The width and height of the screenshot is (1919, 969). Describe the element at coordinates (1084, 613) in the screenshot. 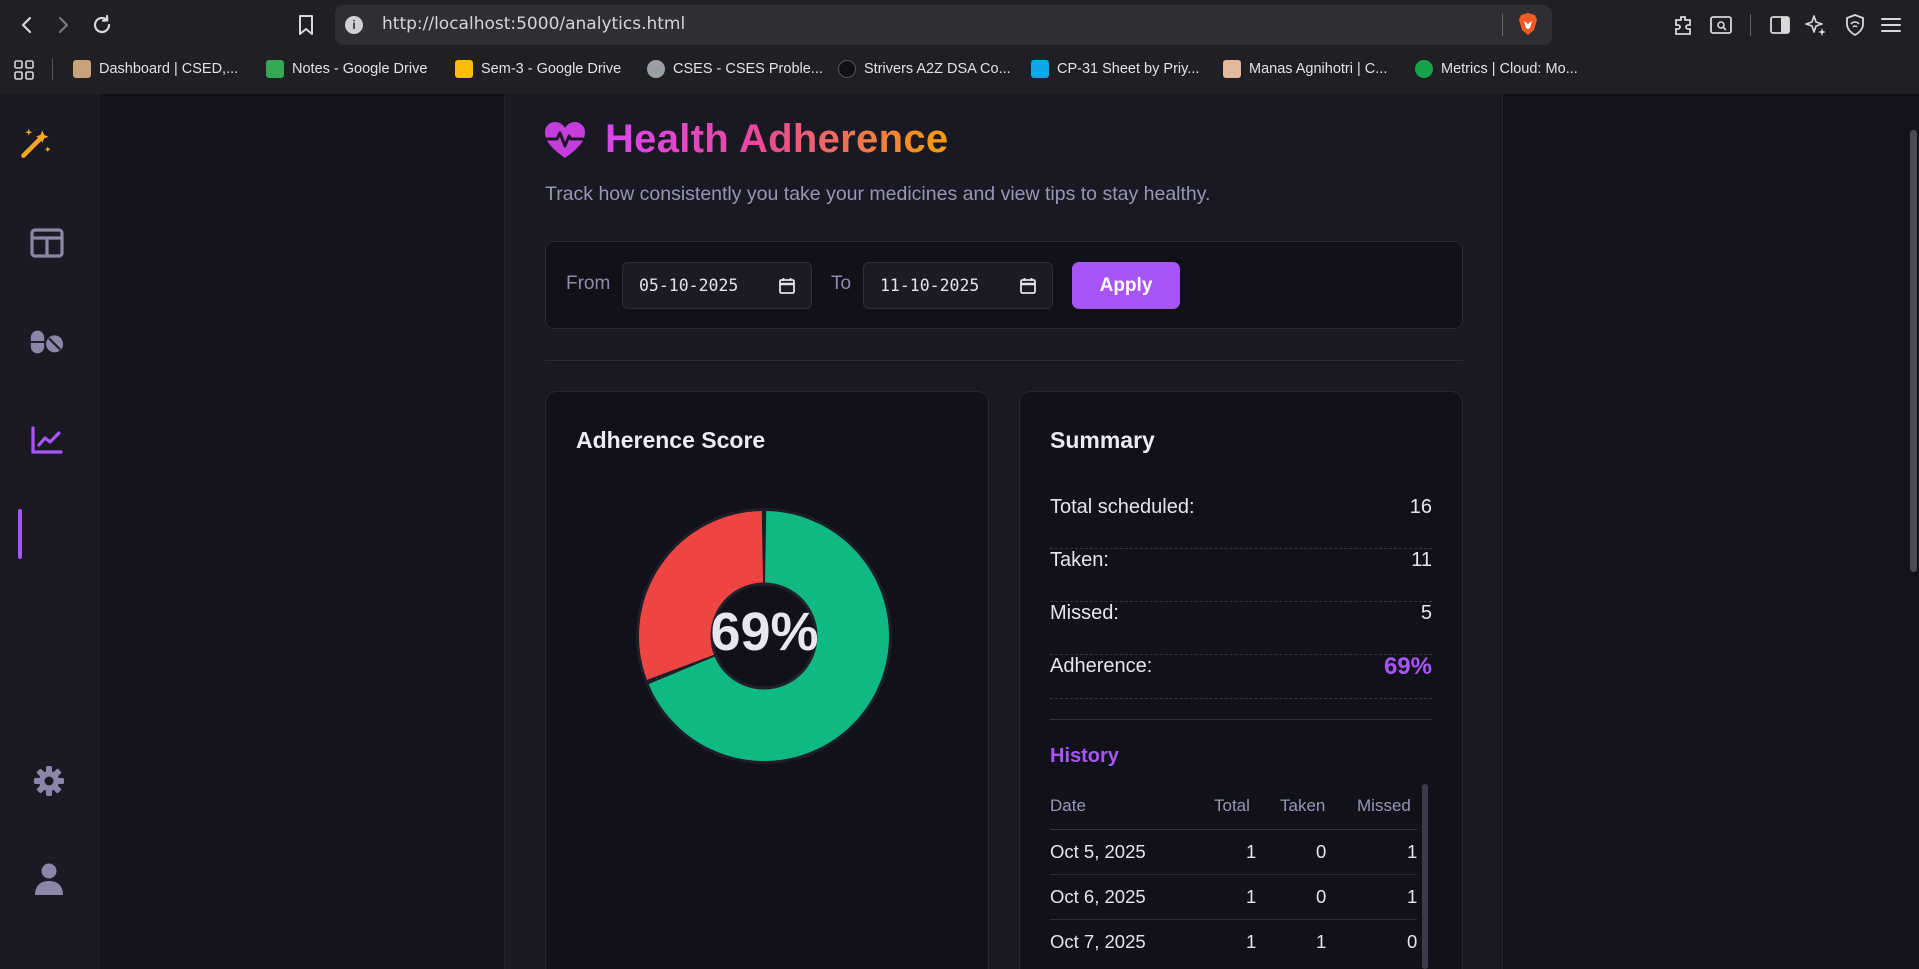

I see `summary-label: Missed:` at that location.